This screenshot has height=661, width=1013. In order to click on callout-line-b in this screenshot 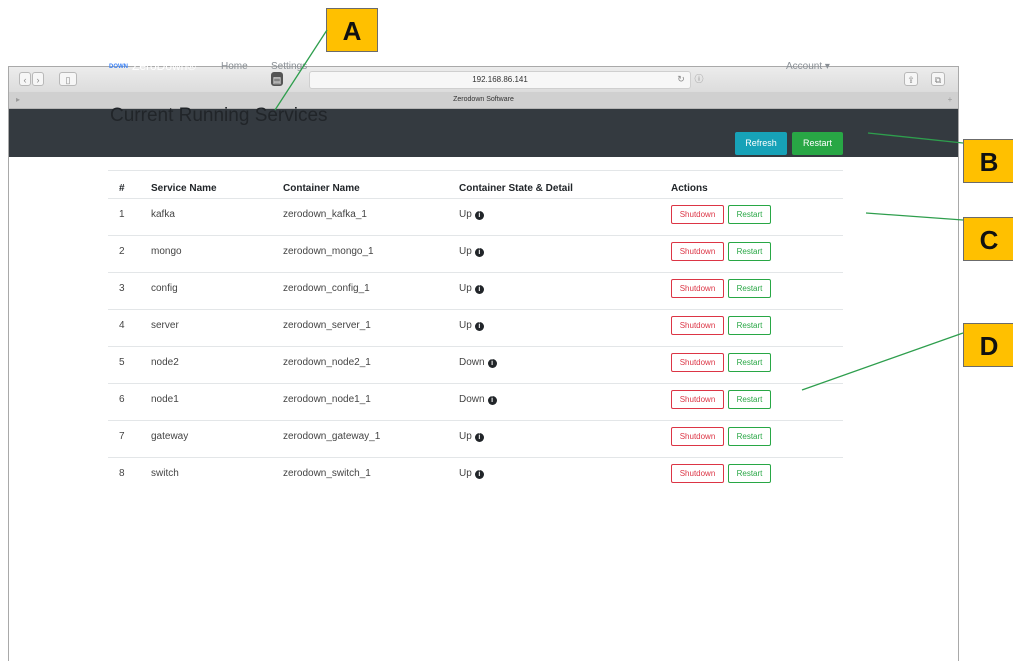, I will do `click(915, 138)`.